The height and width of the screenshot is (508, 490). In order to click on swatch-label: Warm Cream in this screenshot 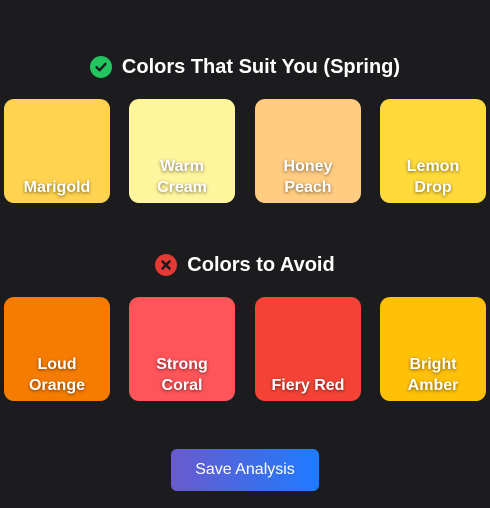, I will do `click(182, 177)`.